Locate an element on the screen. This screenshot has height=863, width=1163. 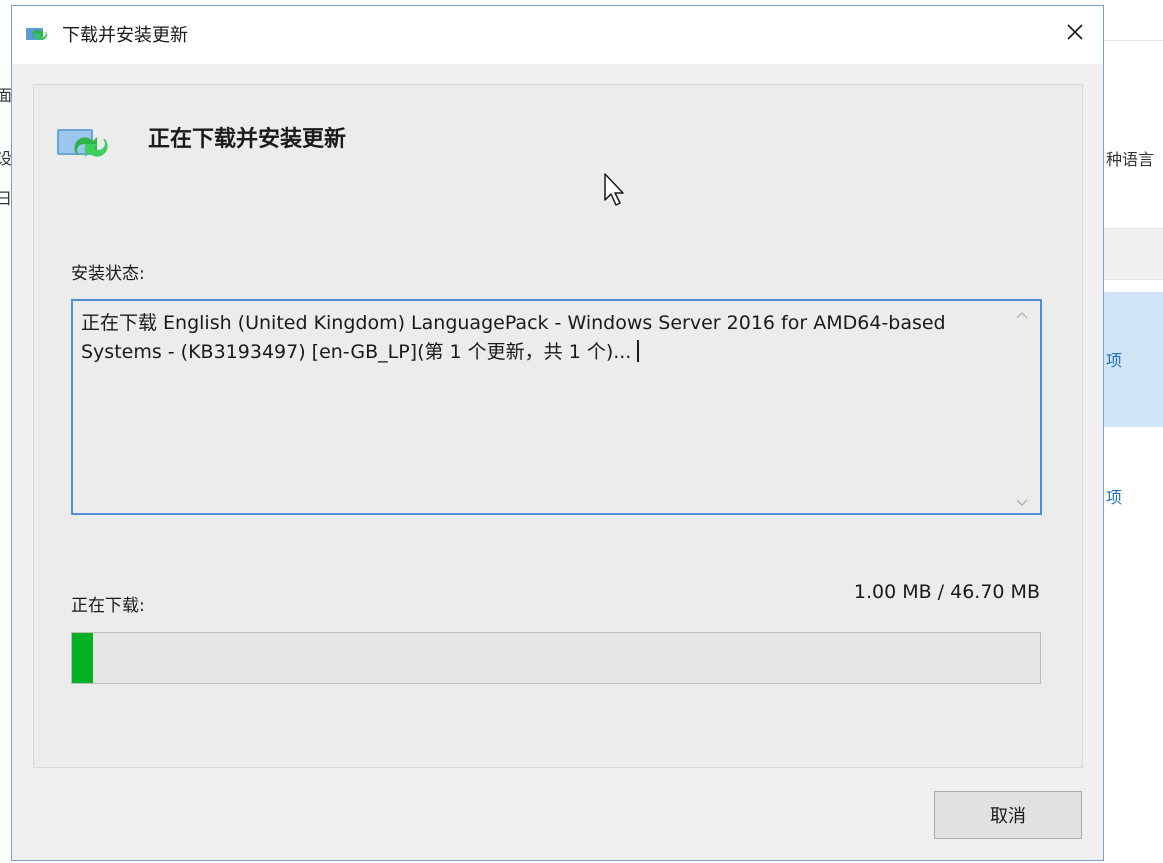
progress-fill is located at coordinates (82, 658).